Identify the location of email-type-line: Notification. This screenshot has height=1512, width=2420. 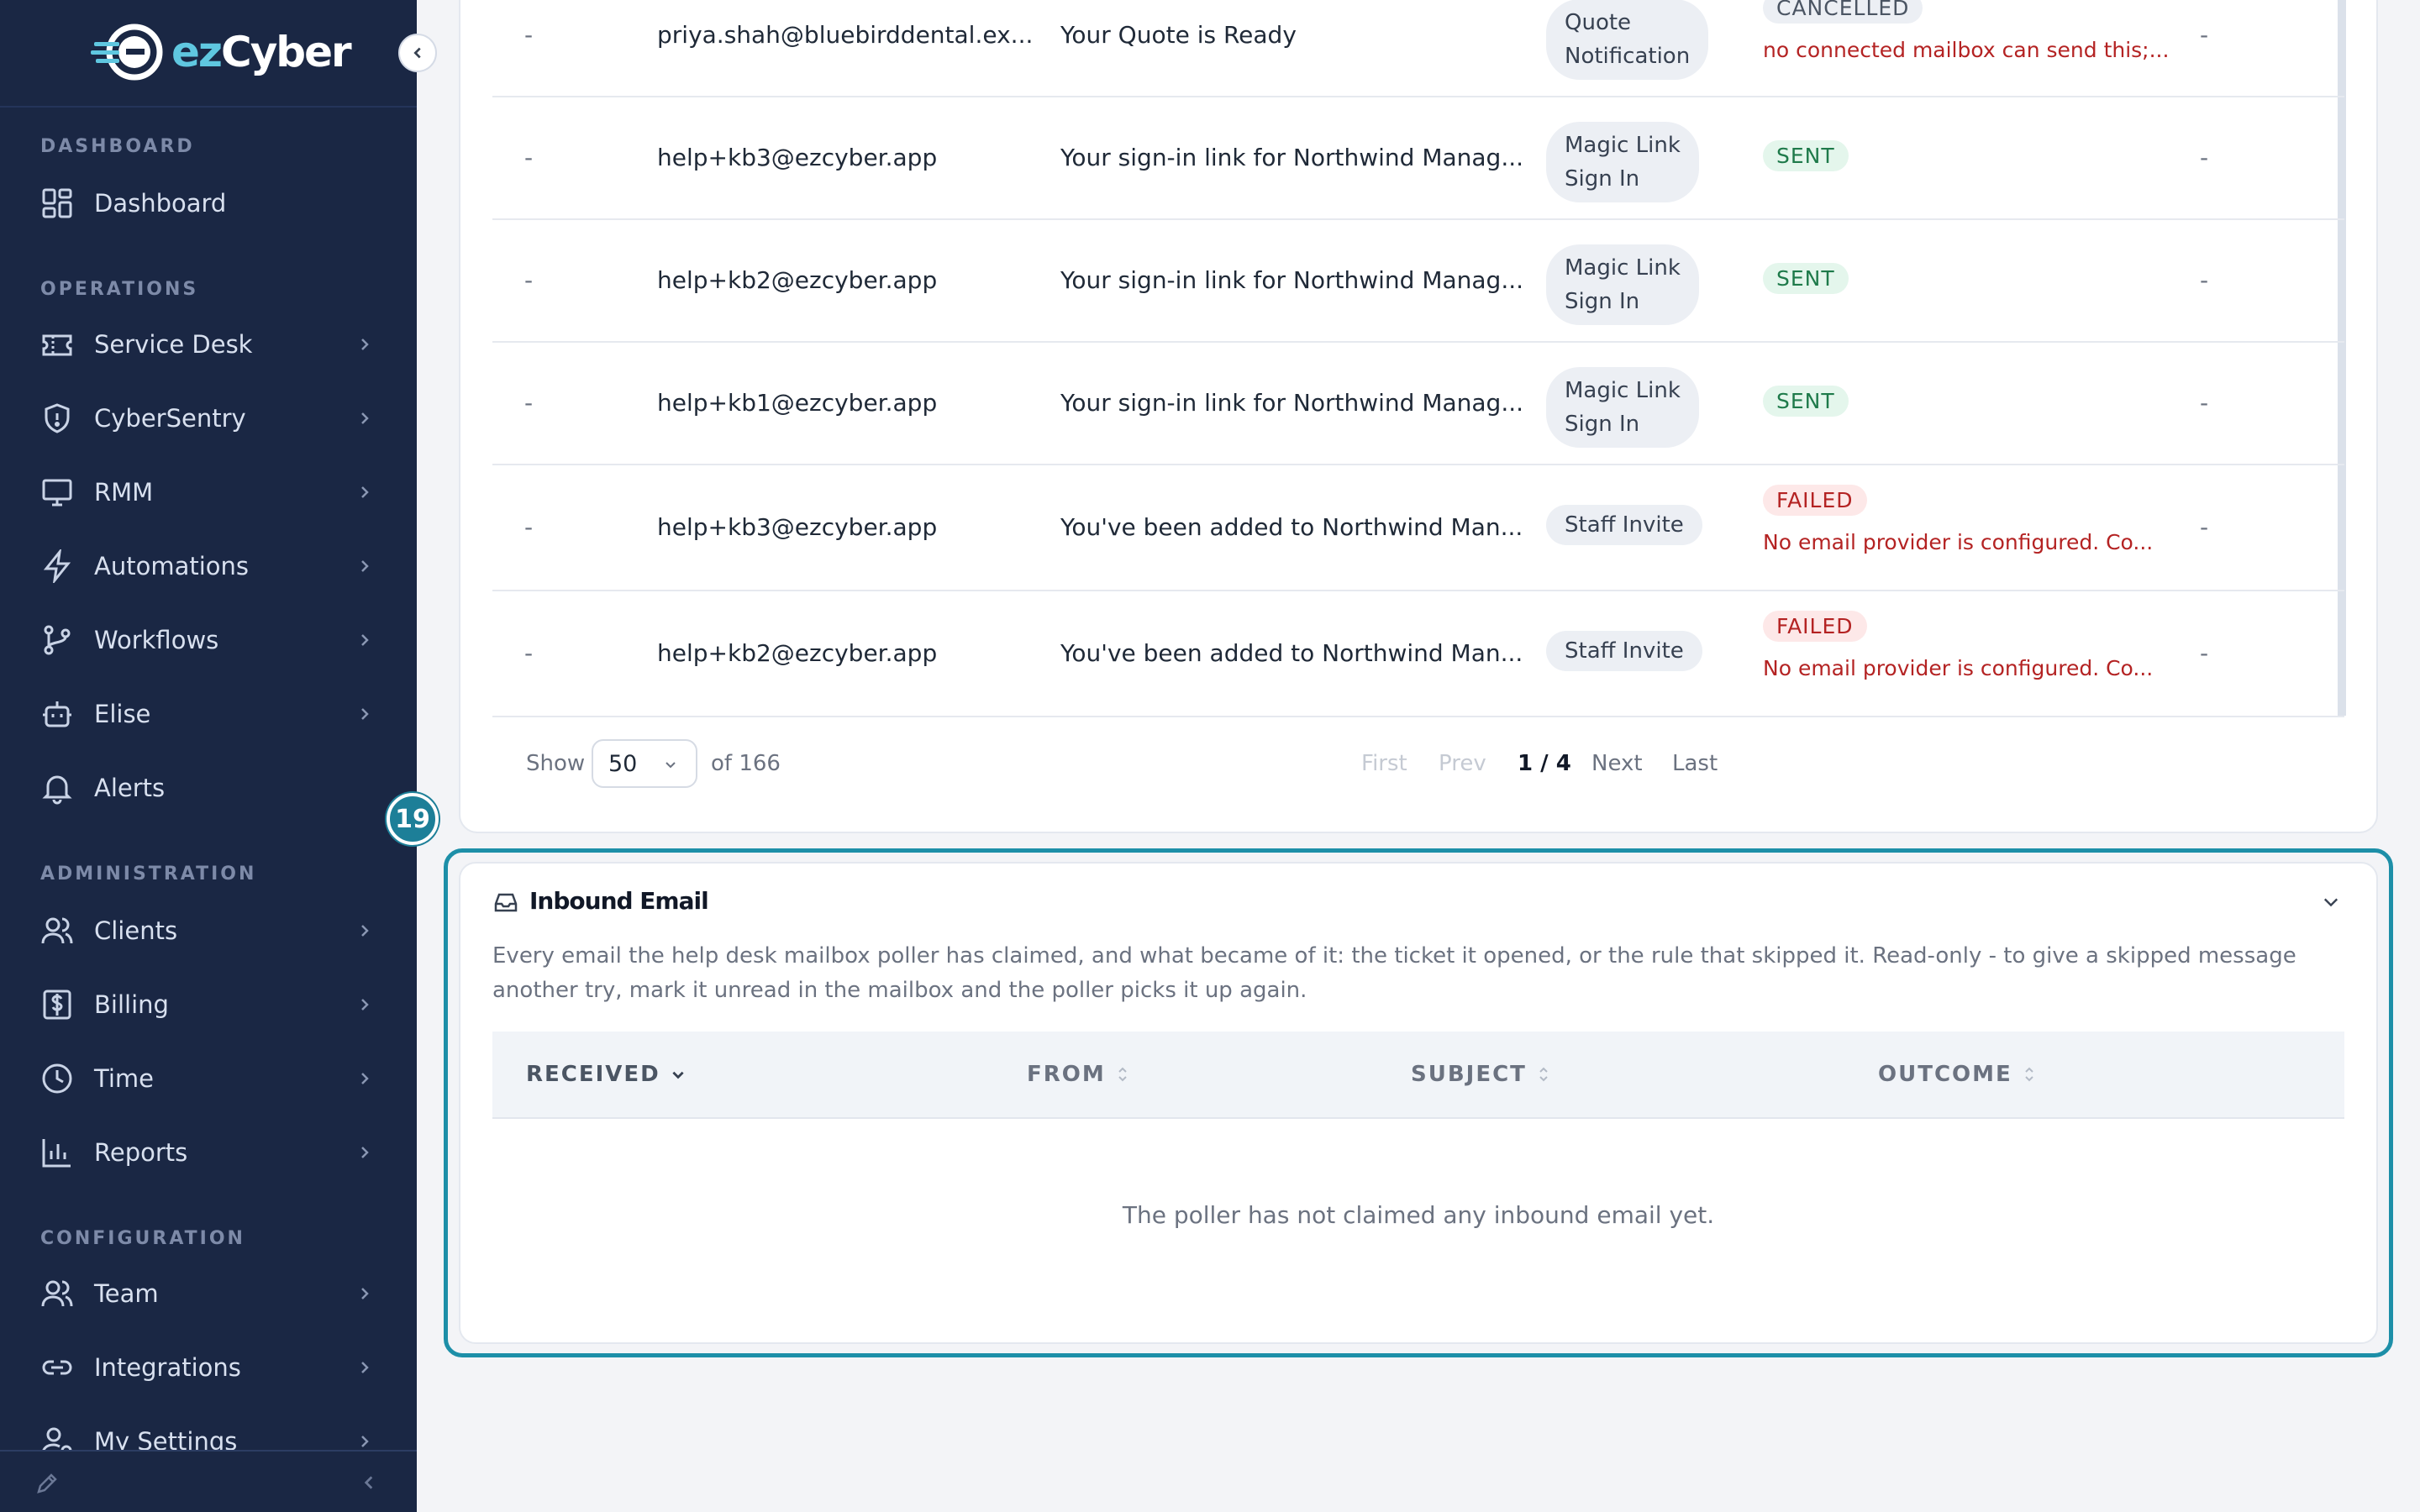
(1628, 56).